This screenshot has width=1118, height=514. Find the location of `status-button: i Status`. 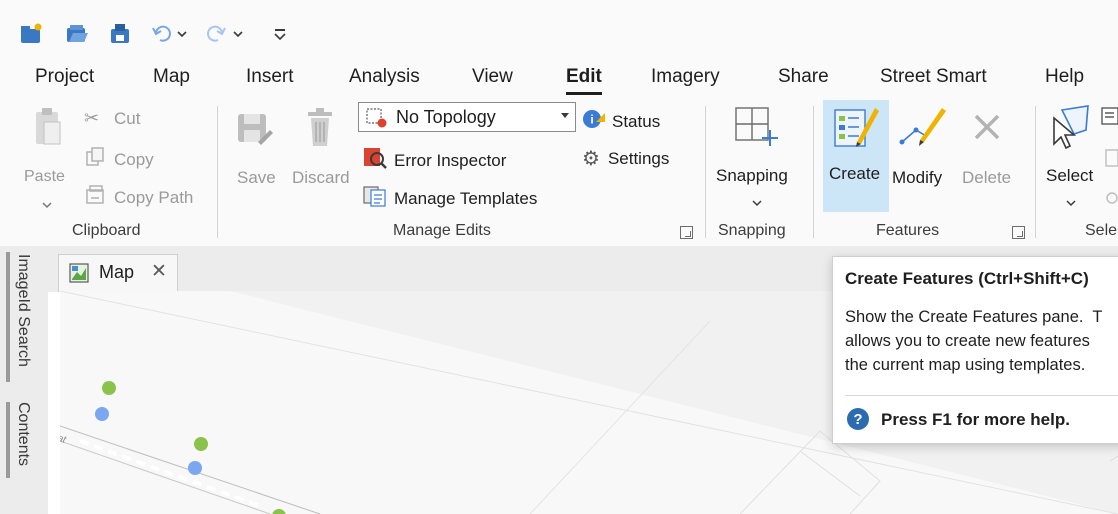

status-button: i Status is located at coordinates (621, 121).